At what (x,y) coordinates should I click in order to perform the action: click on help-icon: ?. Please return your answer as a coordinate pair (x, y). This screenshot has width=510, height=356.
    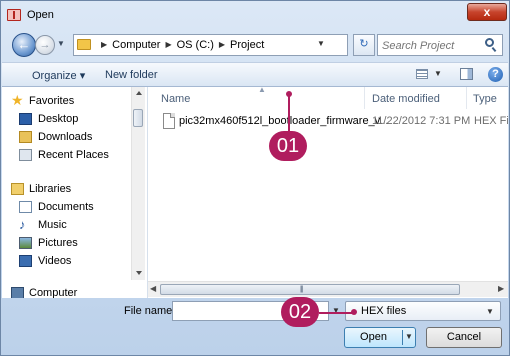
    Looking at the image, I should click on (495, 74).